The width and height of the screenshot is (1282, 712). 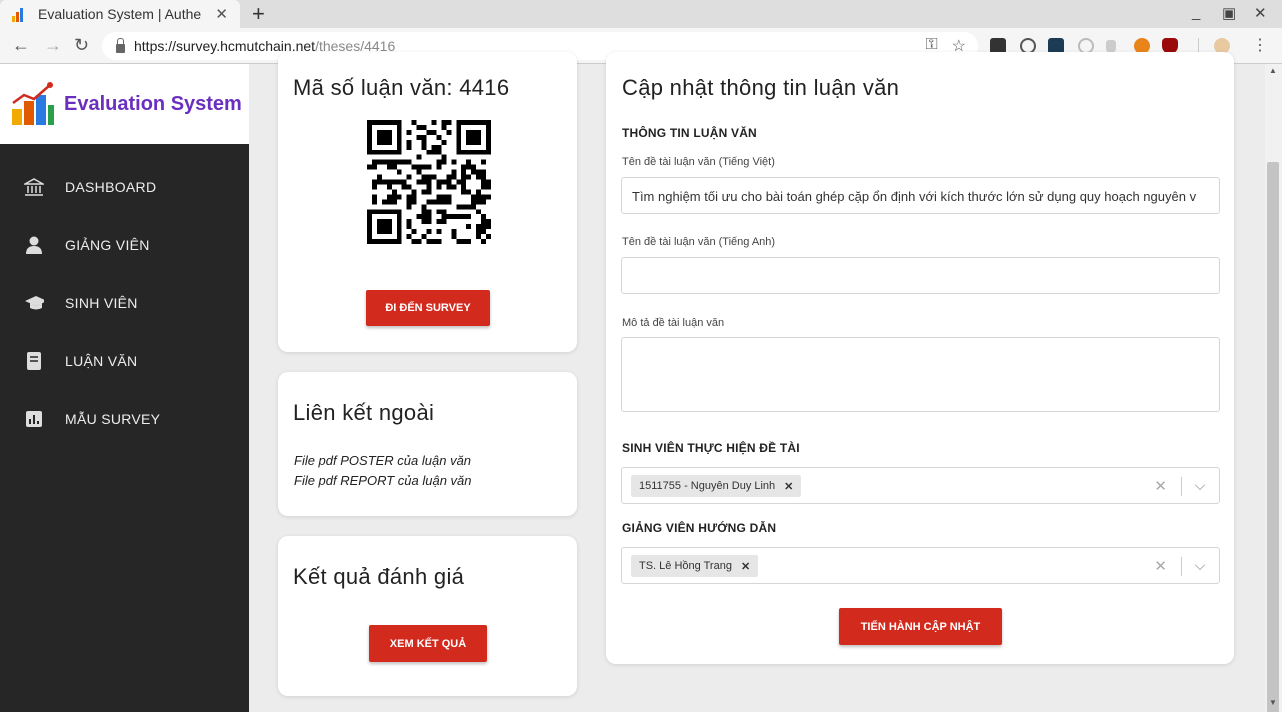 I want to click on tab-title: Evaluation System | Authe, so click(x=120, y=14).